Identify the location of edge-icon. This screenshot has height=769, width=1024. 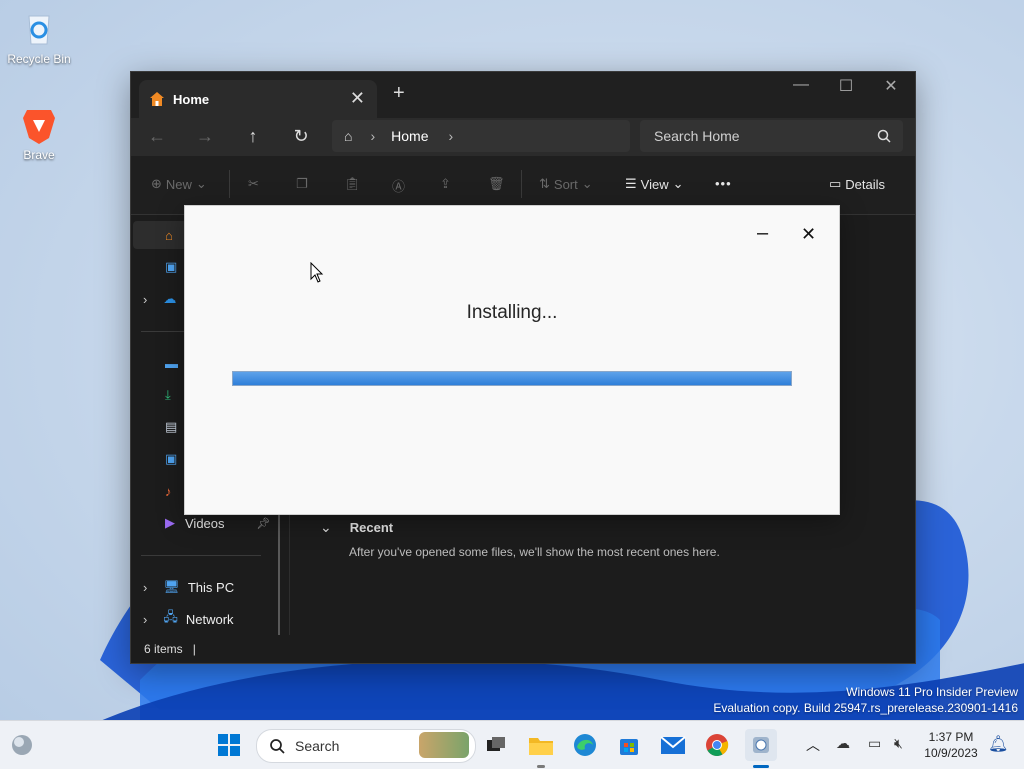
(585, 745).